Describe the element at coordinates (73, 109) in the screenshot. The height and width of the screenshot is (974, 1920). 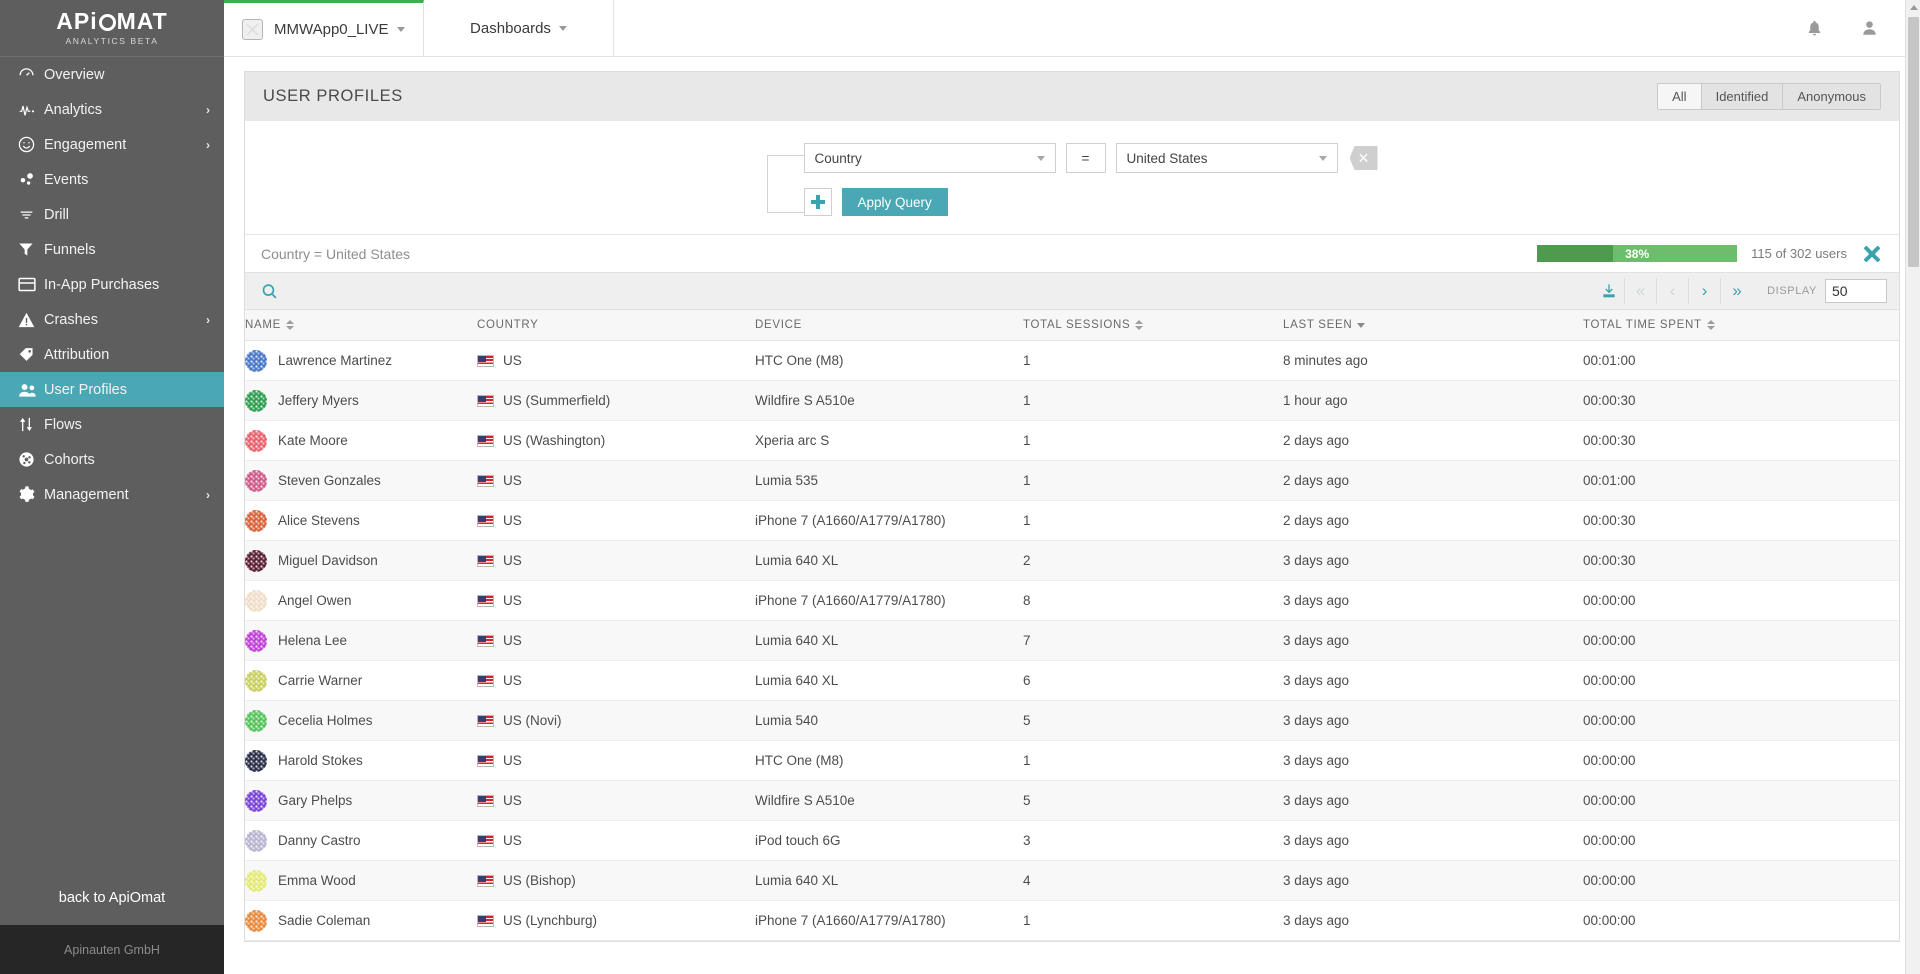
I see `sidebar-label: Analytics` at that location.